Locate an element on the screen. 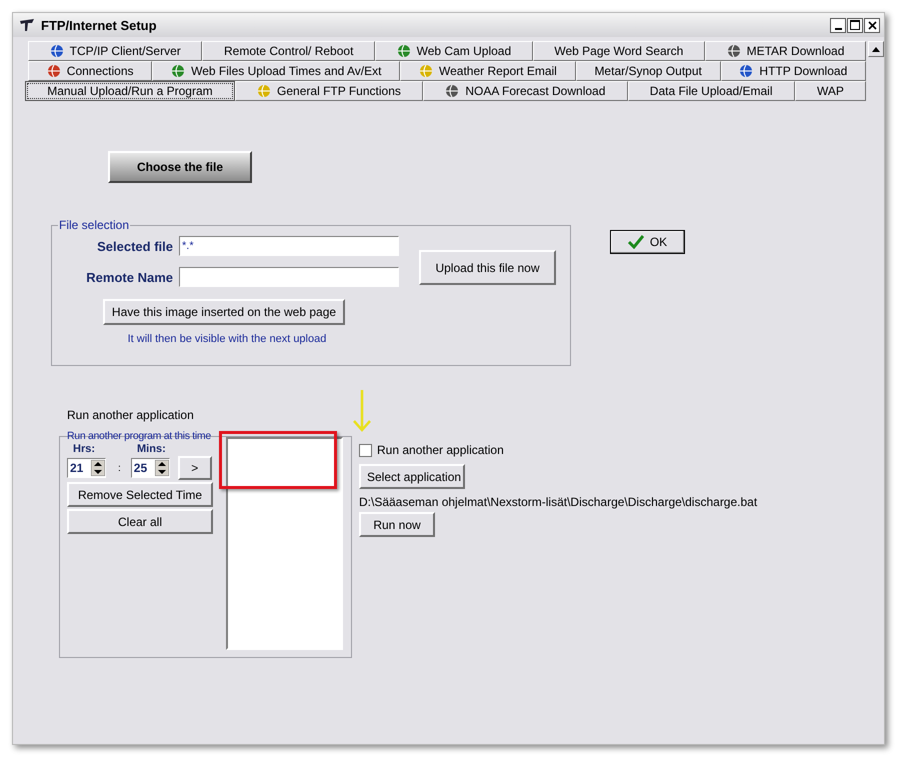 Image resolution: width=902 pixels, height=758 pixels. minutes-spinner: 25 is located at coordinates (150, 468).